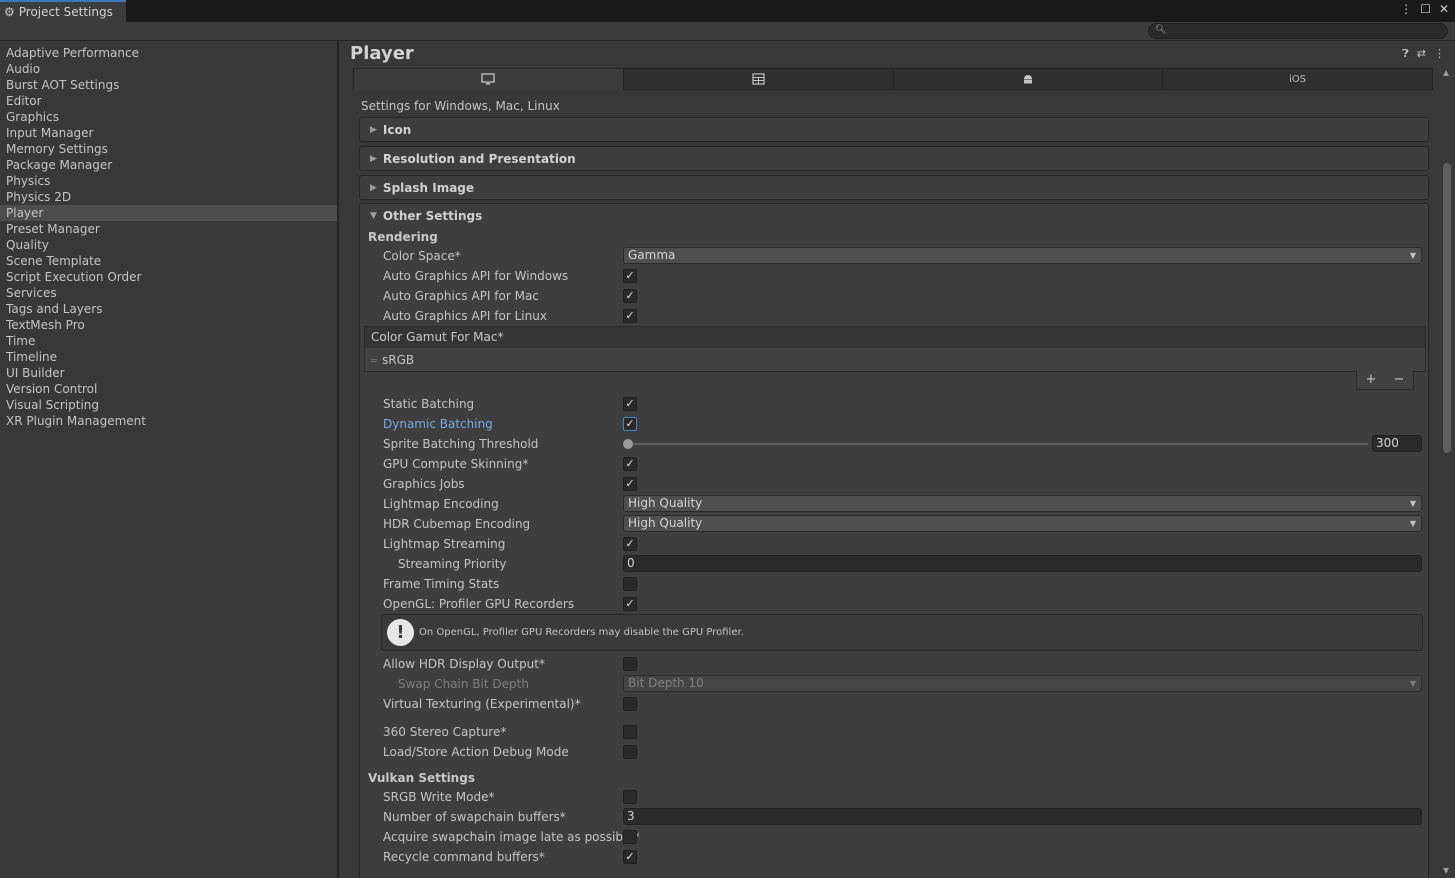 The image size is (1455, 878). What do you see at coordinates (630, 732) in the screenshot?
I see `stereo-capture-checkbox` at bounding box center [630, 732].